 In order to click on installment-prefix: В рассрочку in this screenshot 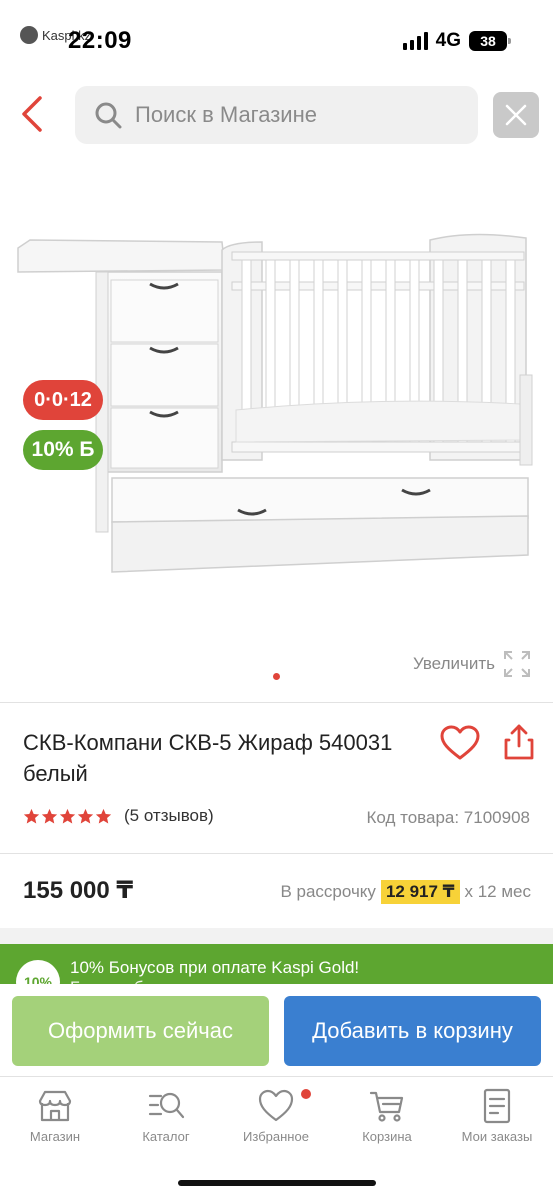, I will do `click(328, 891)`.